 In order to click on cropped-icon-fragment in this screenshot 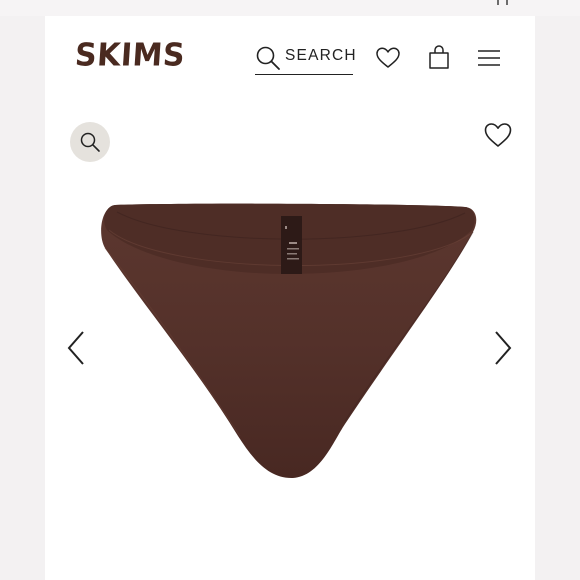, I will do `click(502, 2)`.